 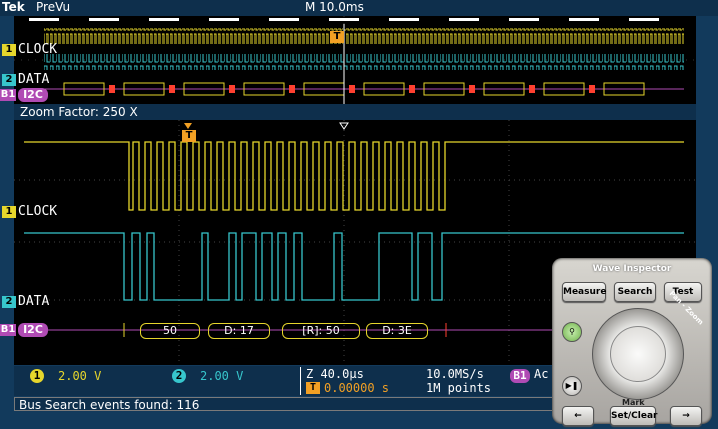 What do you see at coordinates (356, 388) in the screenshot?
I see `trigger-position: 0.00000 s` at bounding box center [356, 388].